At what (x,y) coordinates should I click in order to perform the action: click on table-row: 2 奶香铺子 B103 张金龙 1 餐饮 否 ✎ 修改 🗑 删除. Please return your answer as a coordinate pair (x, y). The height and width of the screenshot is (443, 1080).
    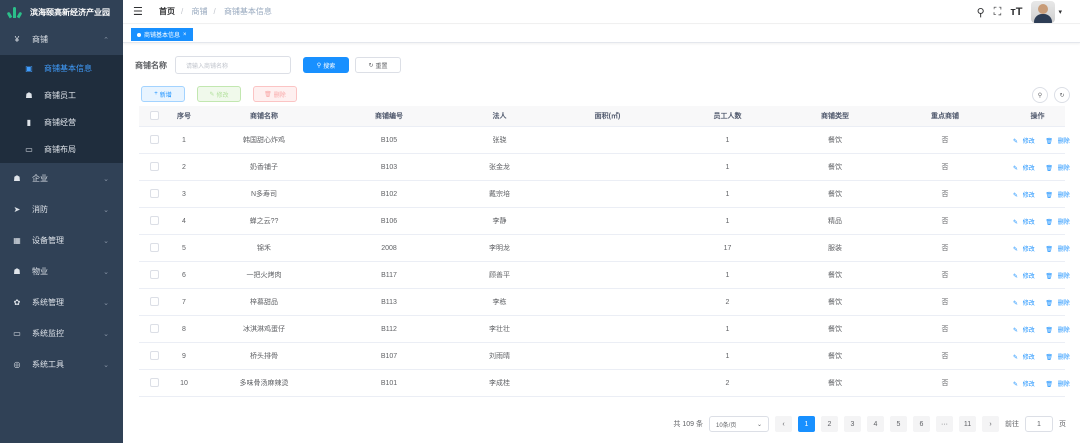
    Looking at the image, I should click on (604, 167).